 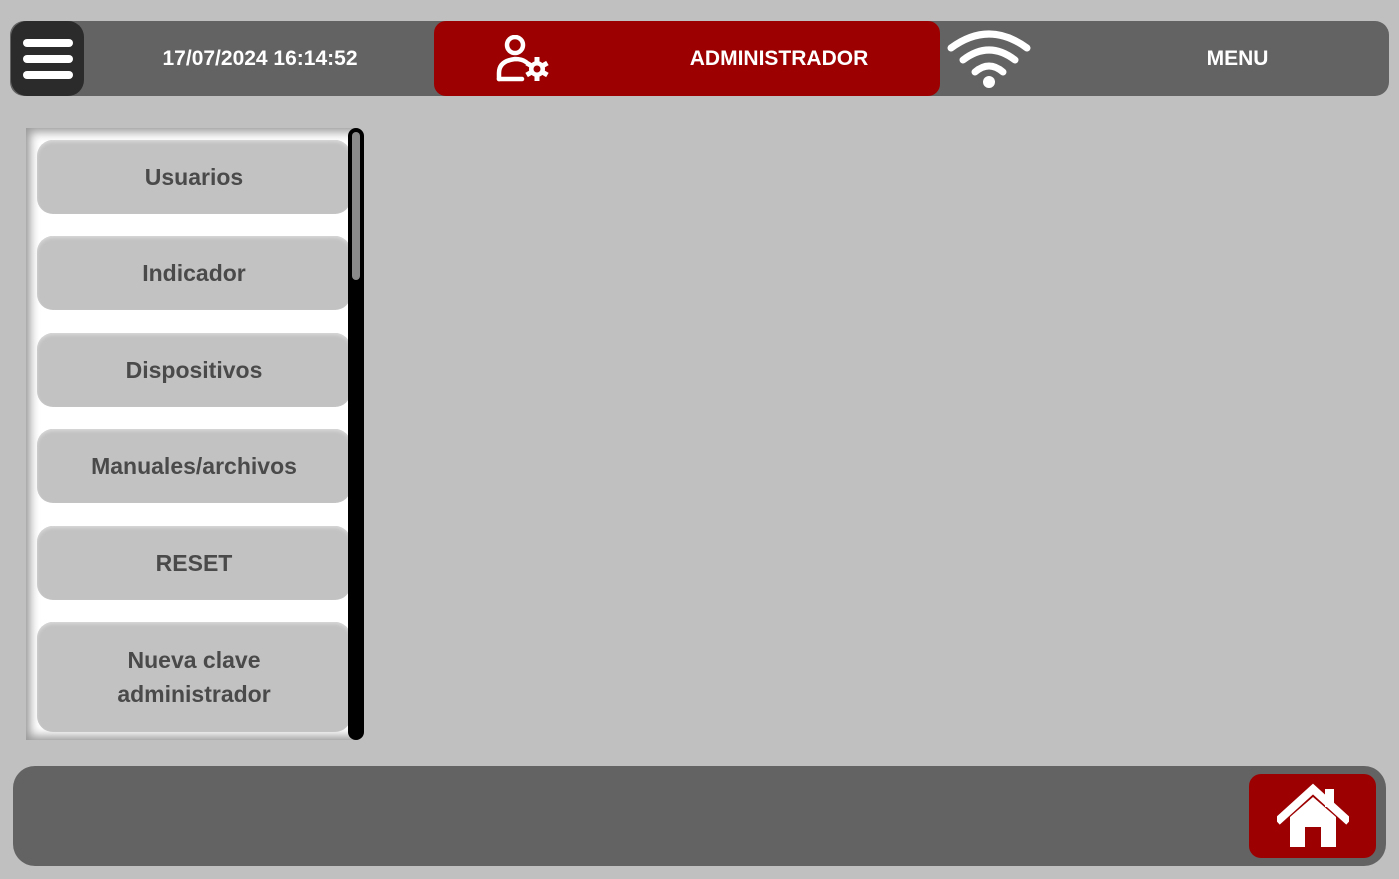 I want to click on sidebar-item-label: Nueva clave administrador, so click(x=194, y=677).